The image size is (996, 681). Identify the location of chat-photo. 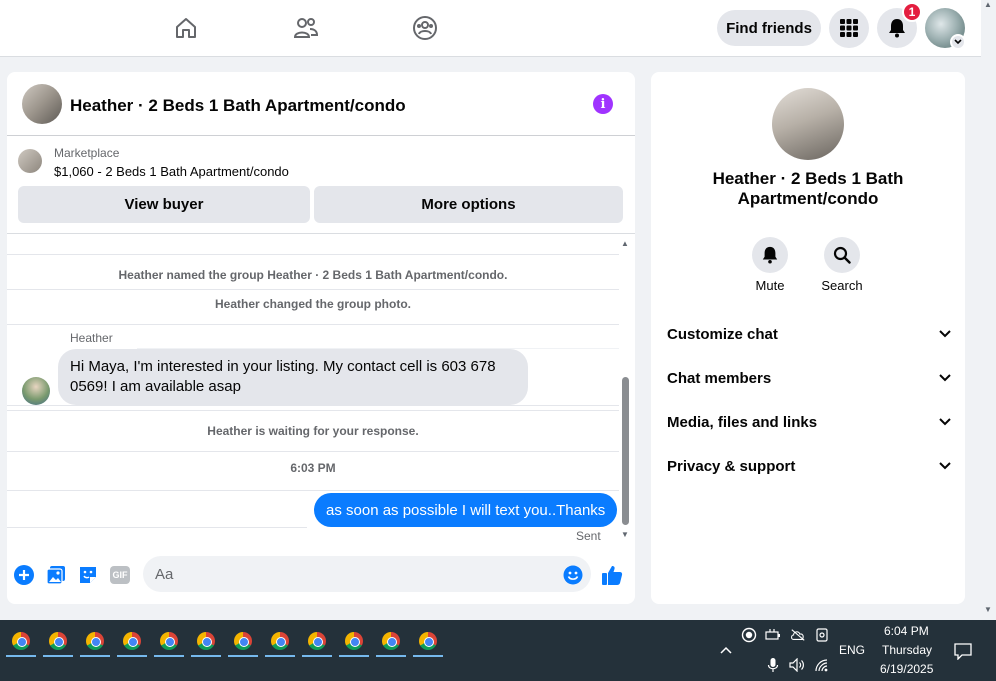
(808, 124).